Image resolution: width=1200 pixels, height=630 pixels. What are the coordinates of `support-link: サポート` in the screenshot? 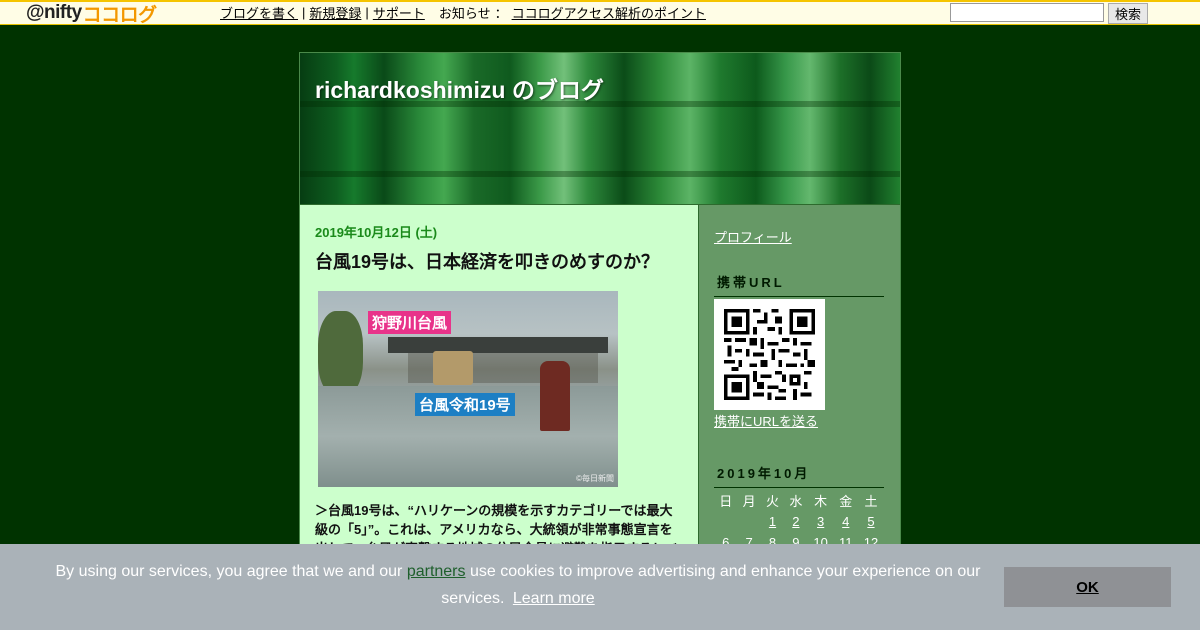 It's located at (399, 12).